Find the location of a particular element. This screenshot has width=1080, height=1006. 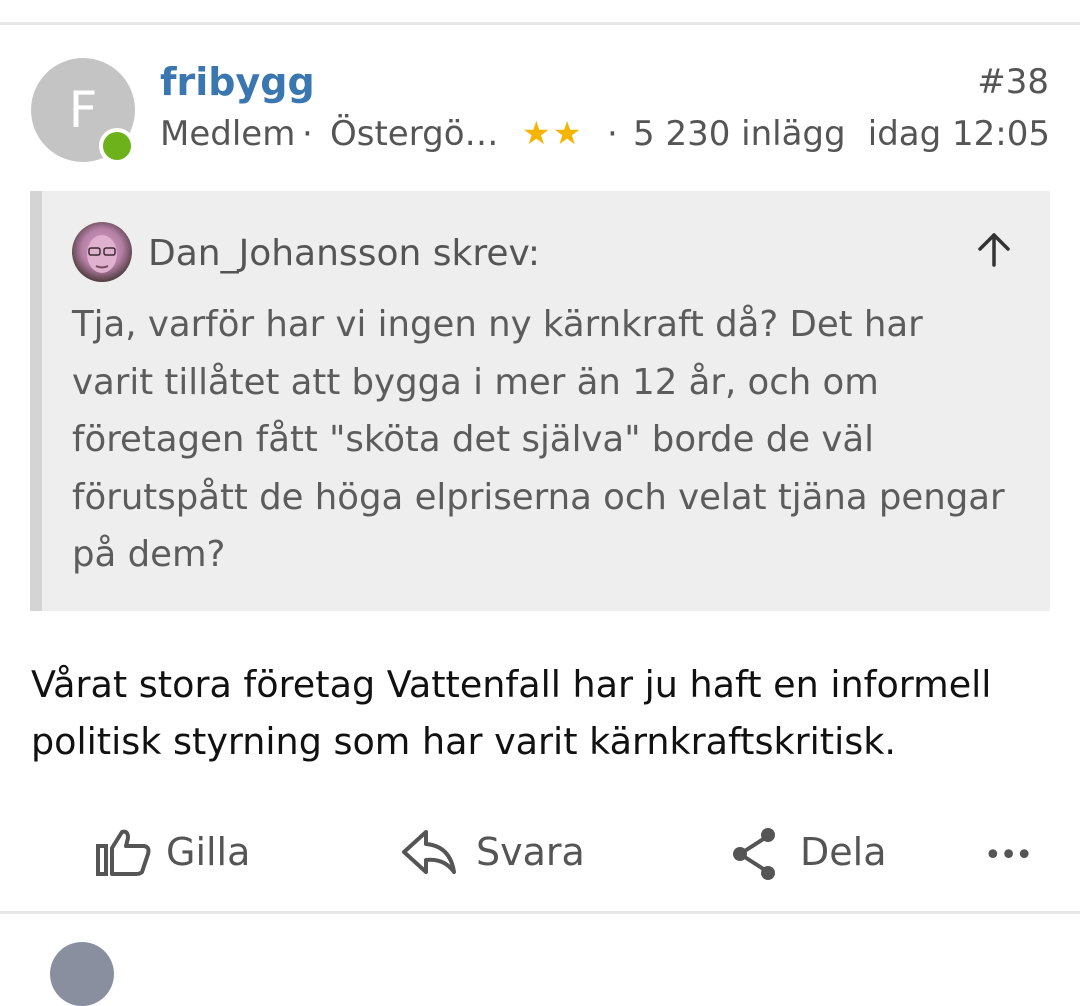

more-options-button: ••• is located at coordinates (1014, 852).